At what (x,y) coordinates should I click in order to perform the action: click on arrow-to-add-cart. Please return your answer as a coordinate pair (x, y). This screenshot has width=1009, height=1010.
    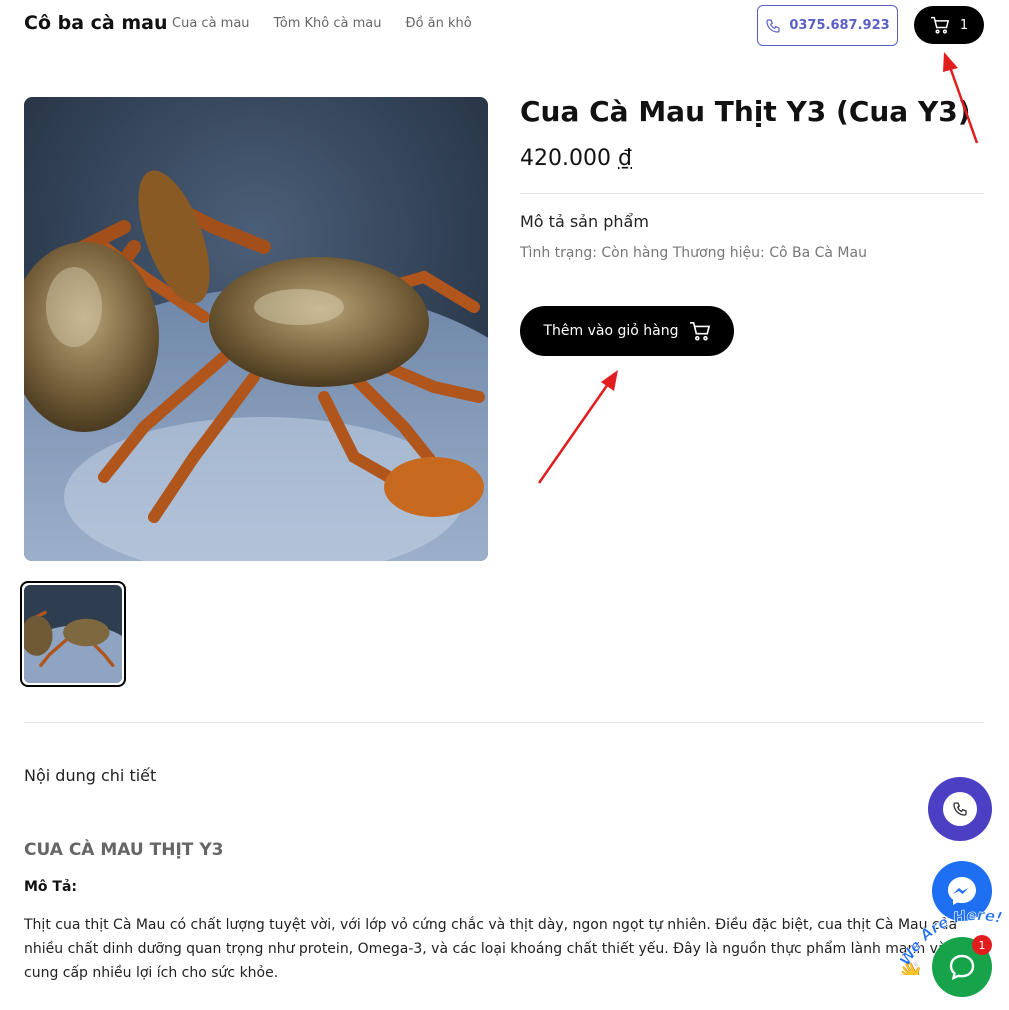
    Looking at the image, I should click on (573, 433).